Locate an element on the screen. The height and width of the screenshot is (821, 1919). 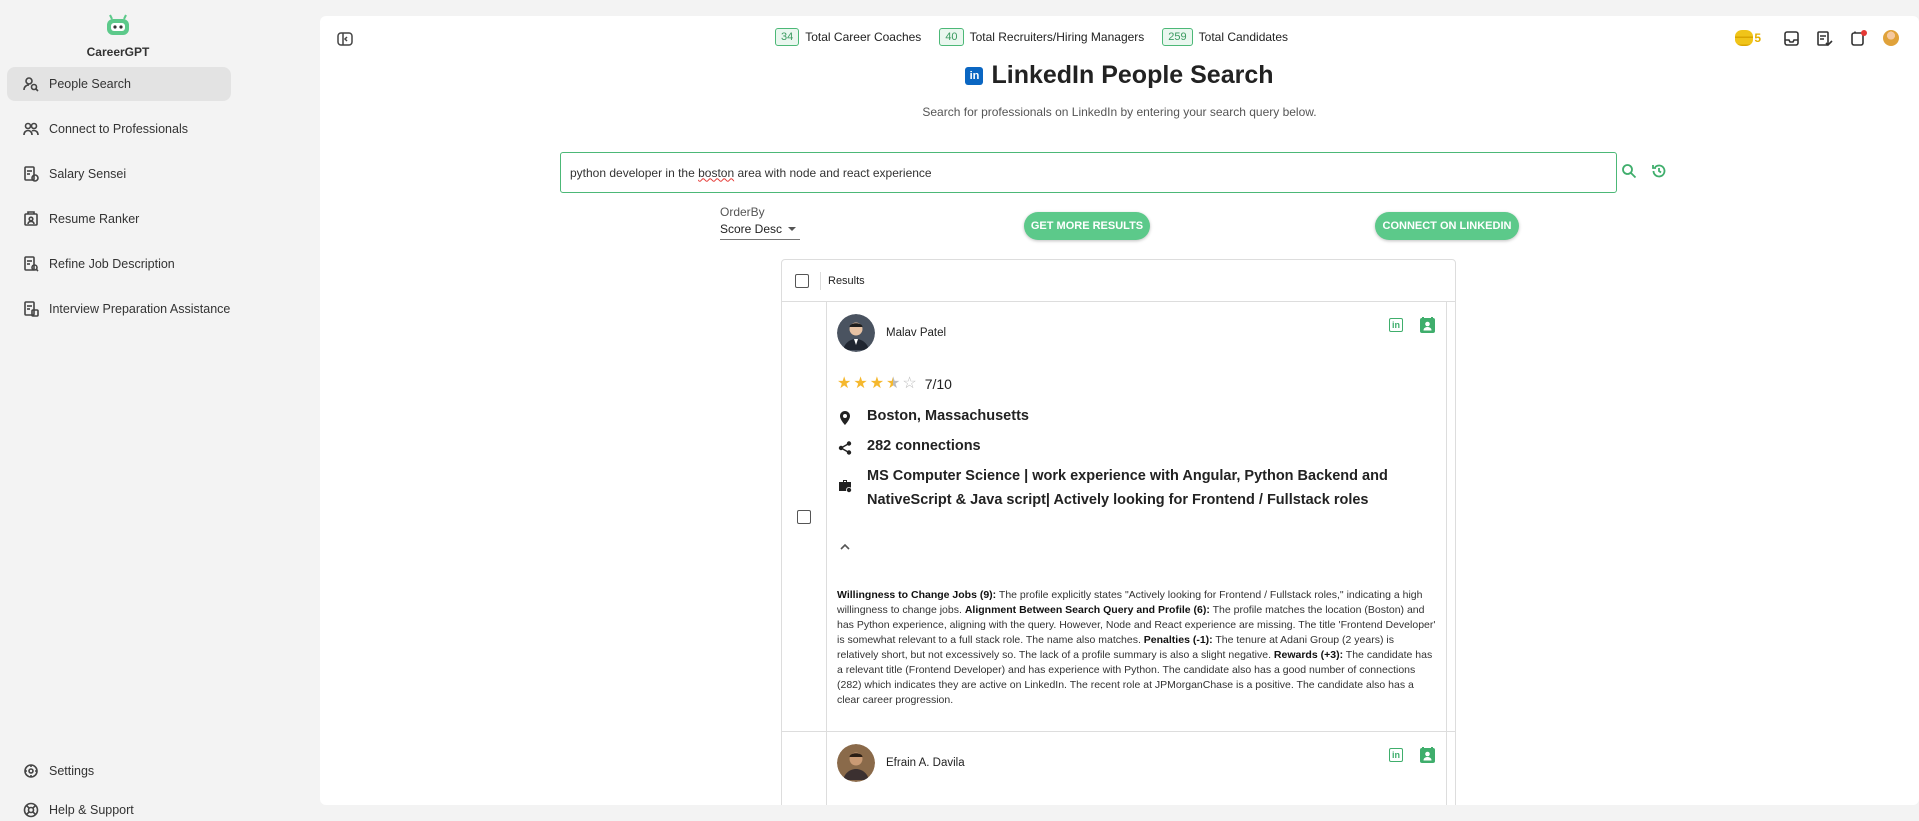
inbox-icon is located at coordinates (1791, 38).